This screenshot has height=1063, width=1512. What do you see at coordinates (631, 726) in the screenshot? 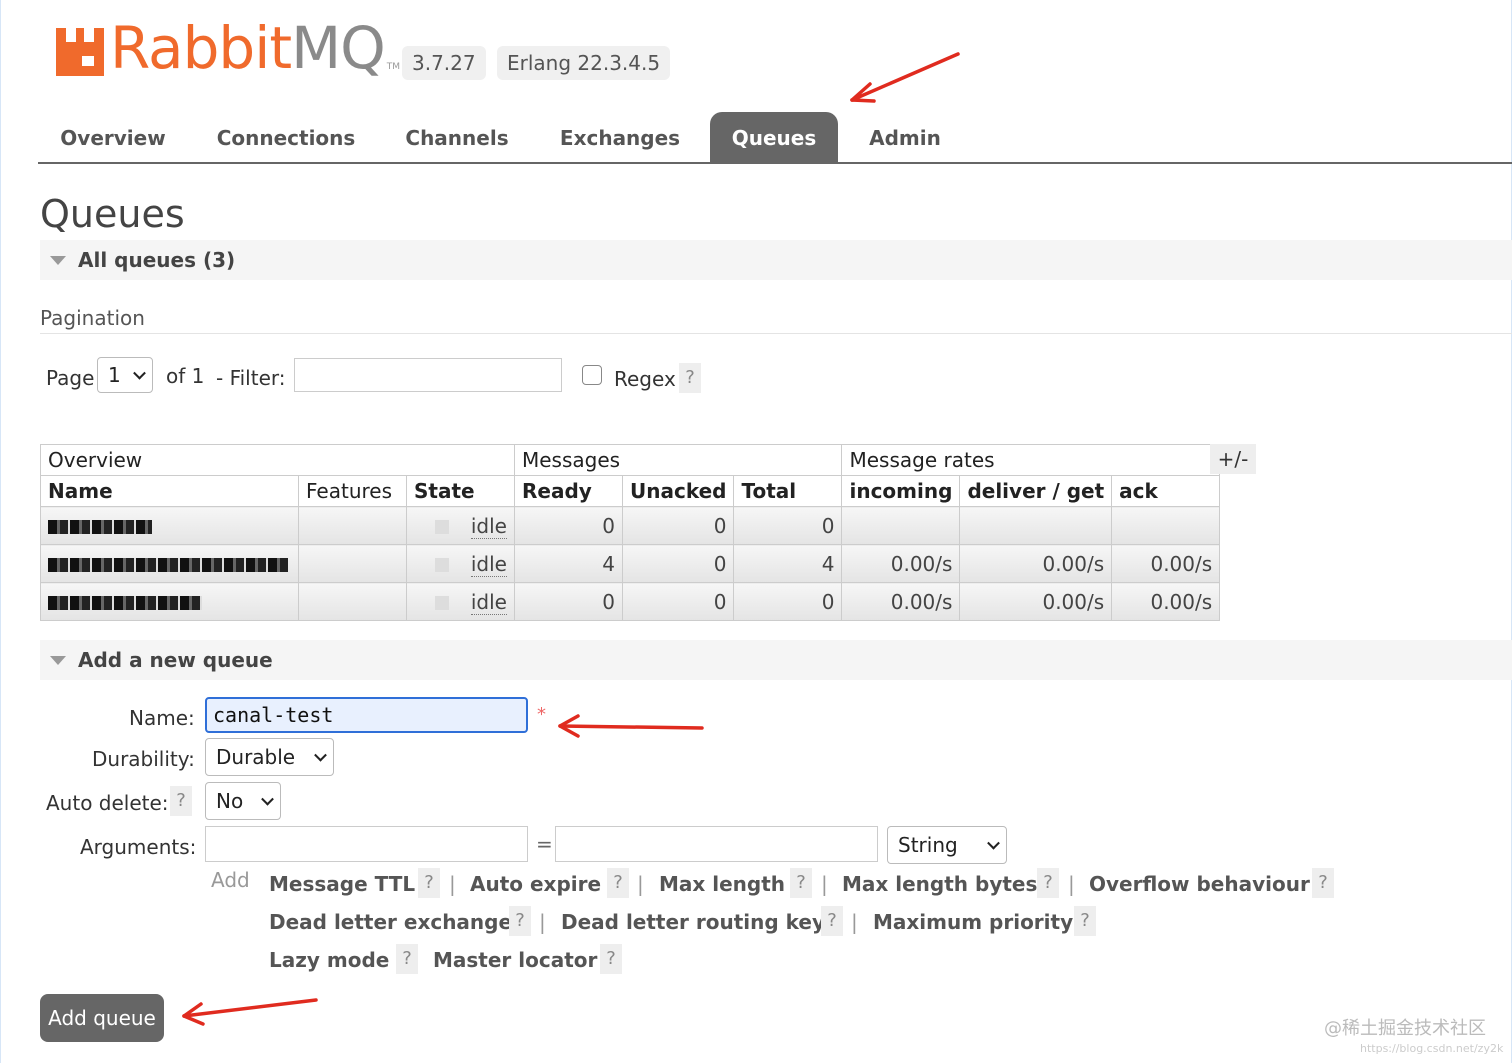
I see `arrow-to-name-input-icon` at bounding box center [631, 726].